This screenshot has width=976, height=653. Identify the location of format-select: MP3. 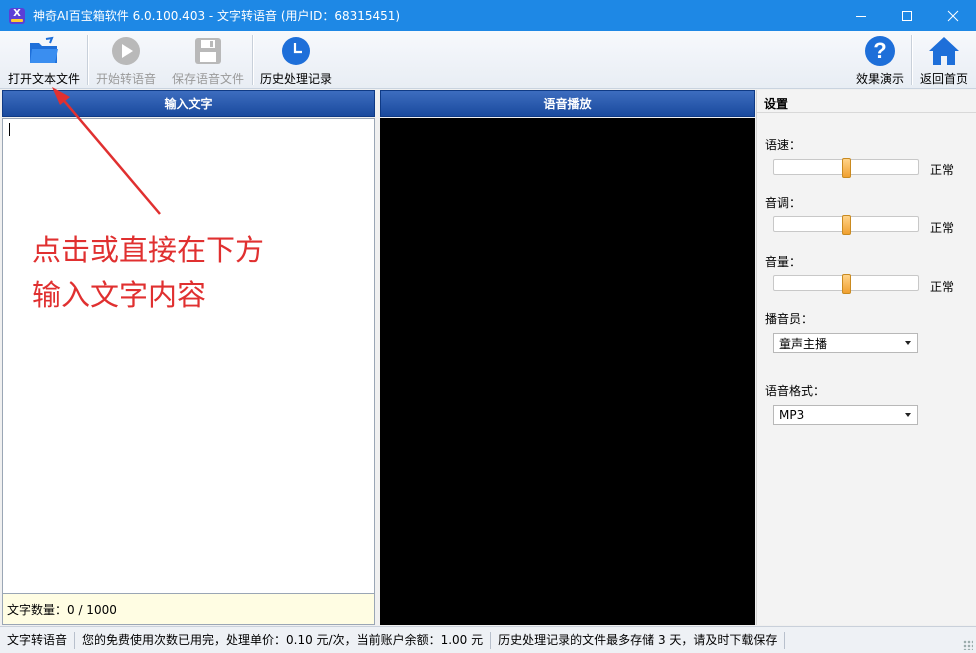
(845, 415).